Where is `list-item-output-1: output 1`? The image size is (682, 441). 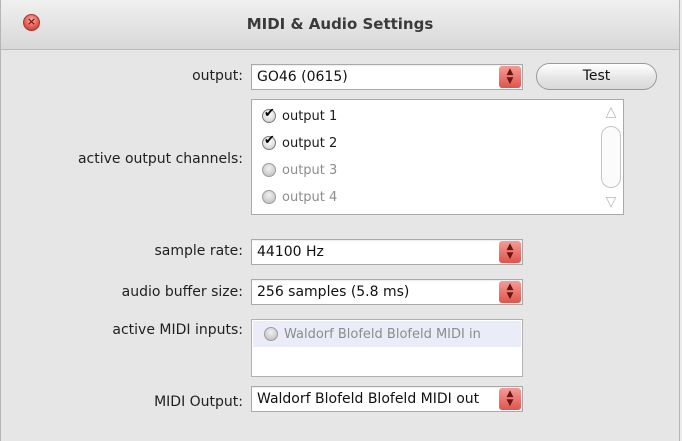
list-item-output-1: output 1 is located at coordinates (299, 116).